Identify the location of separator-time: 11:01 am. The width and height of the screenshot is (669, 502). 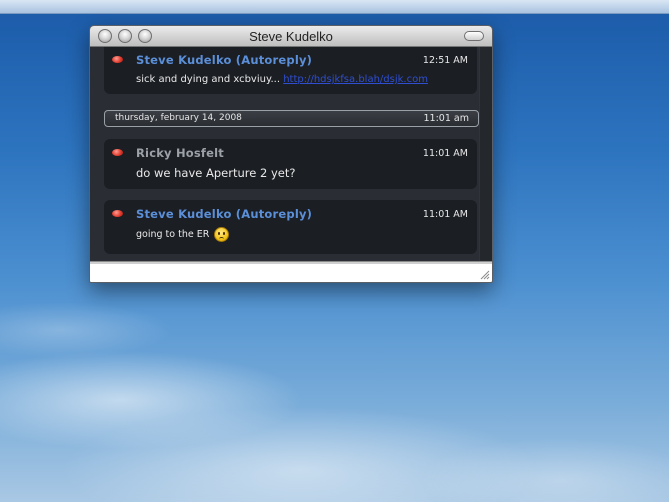
(446, 118).